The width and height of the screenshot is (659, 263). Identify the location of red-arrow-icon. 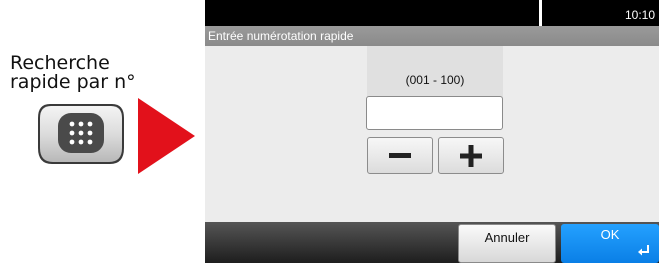
(166, 136).